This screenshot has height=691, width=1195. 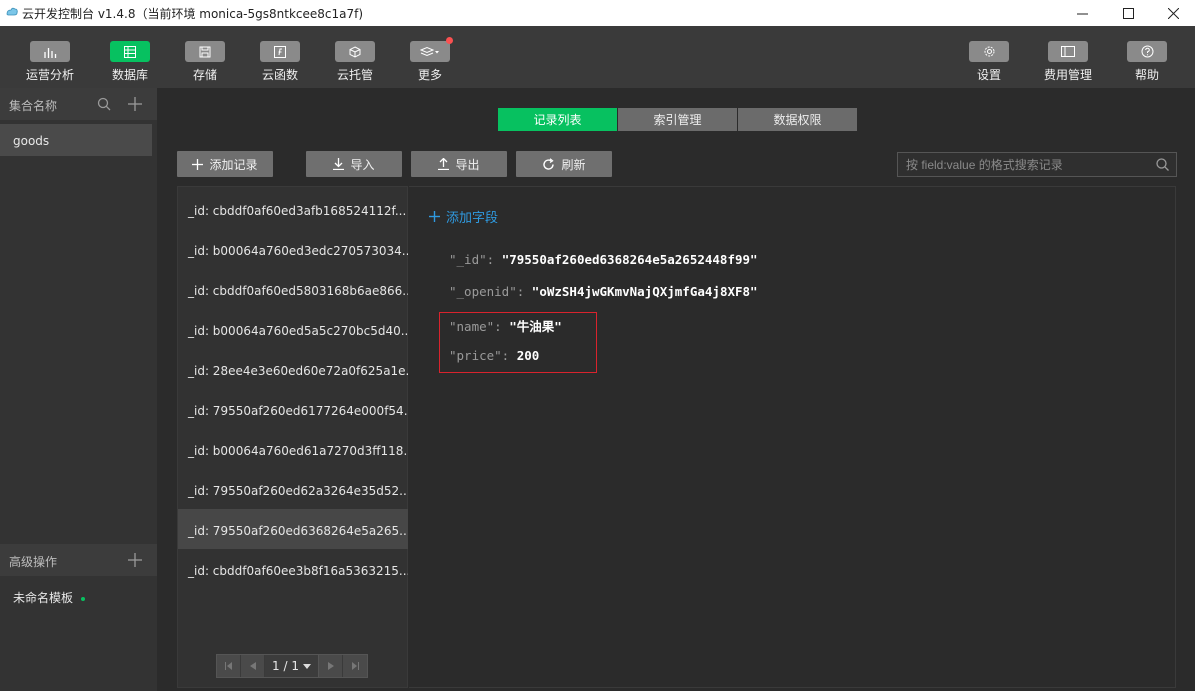 I want to click on help-icon, so click(x=1147, y=51).